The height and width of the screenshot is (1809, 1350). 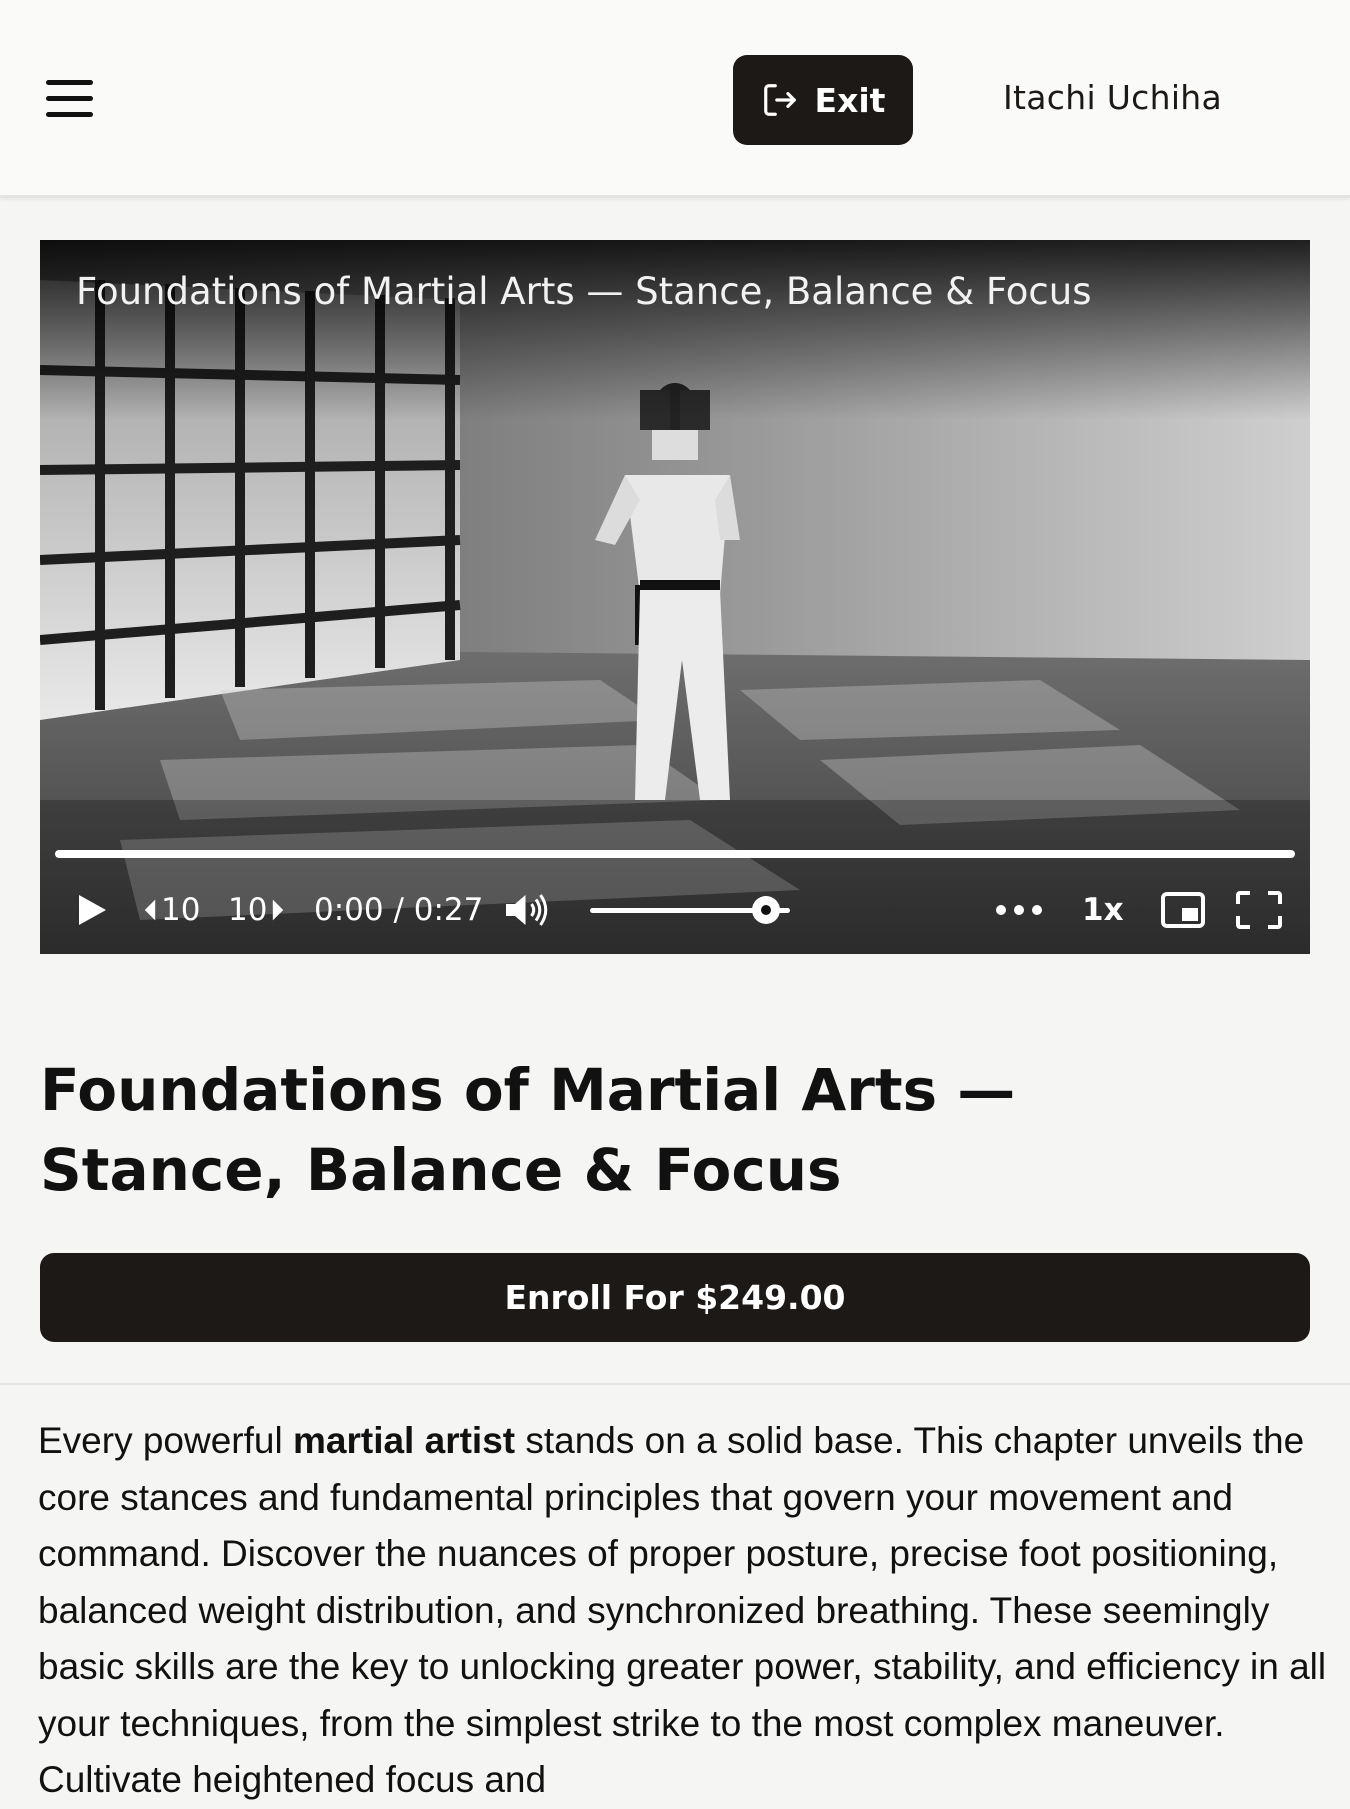 What do you see at coordinates (675, 854) in the screenshot?
I see `seek-bar` at bounding box center [675, 854].